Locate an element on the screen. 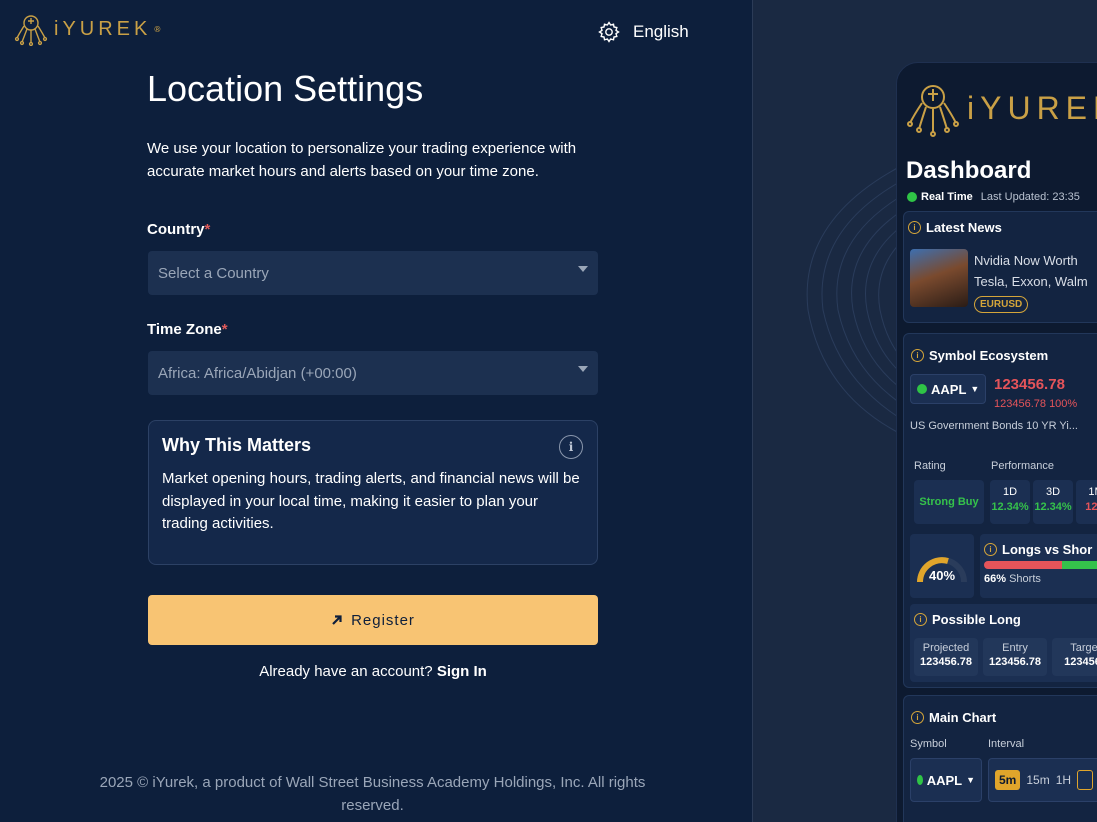 The height and width of the screenshot is (822, 1097). shorts-label: 66% Shorts is located at coordinates (1040, 579).